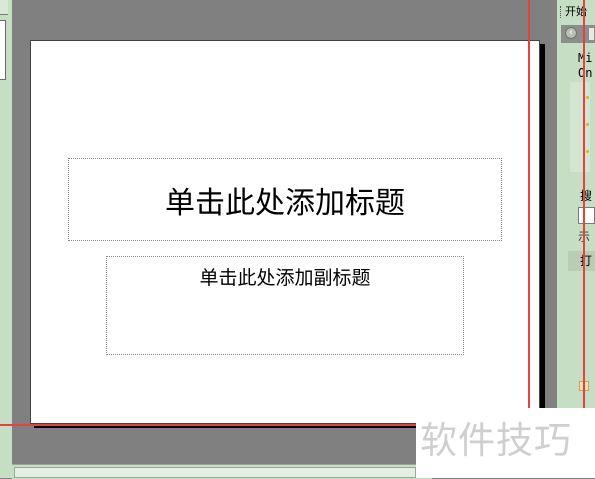 This screenshot has height=479, width=595. What do you see at coordinates (586, 58) in the screenshot?
I see `task-pane-link: Mi` at bounding box center [586, 58].